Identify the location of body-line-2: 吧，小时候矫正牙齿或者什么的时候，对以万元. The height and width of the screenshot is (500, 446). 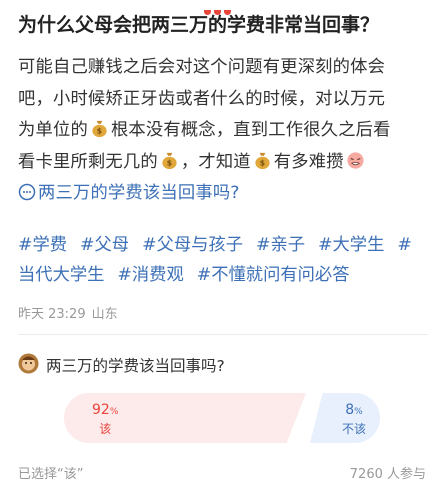
(202, 98).